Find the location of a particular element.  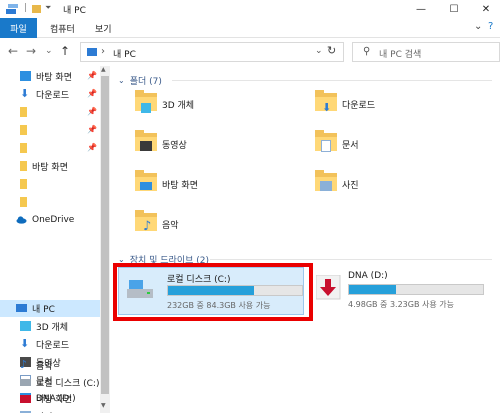

document-overlay-icon is located at coordinates (326, 146).